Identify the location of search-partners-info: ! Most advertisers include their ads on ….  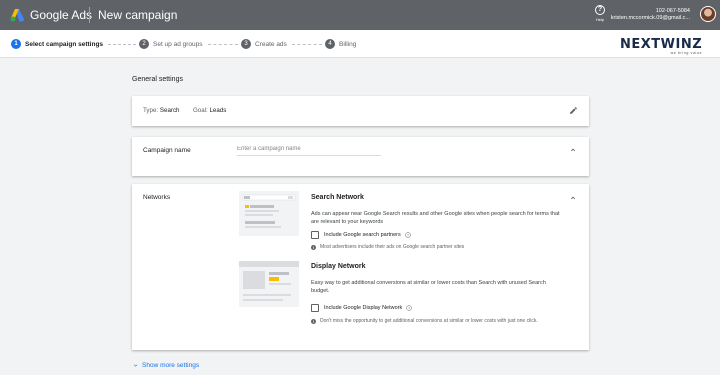
(387, 247).